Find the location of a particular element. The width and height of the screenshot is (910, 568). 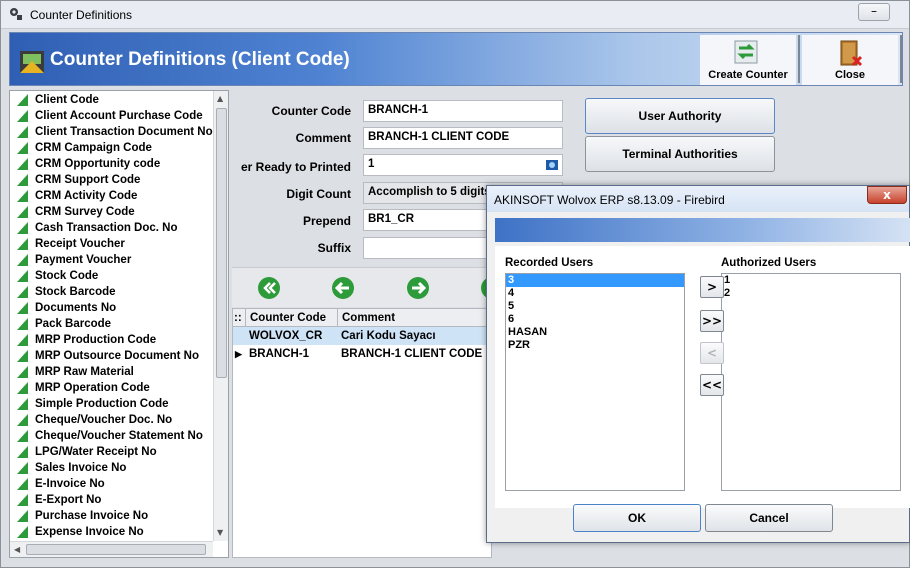

sidebar-item: E-Invoice No is located at coordinates (111, 484).